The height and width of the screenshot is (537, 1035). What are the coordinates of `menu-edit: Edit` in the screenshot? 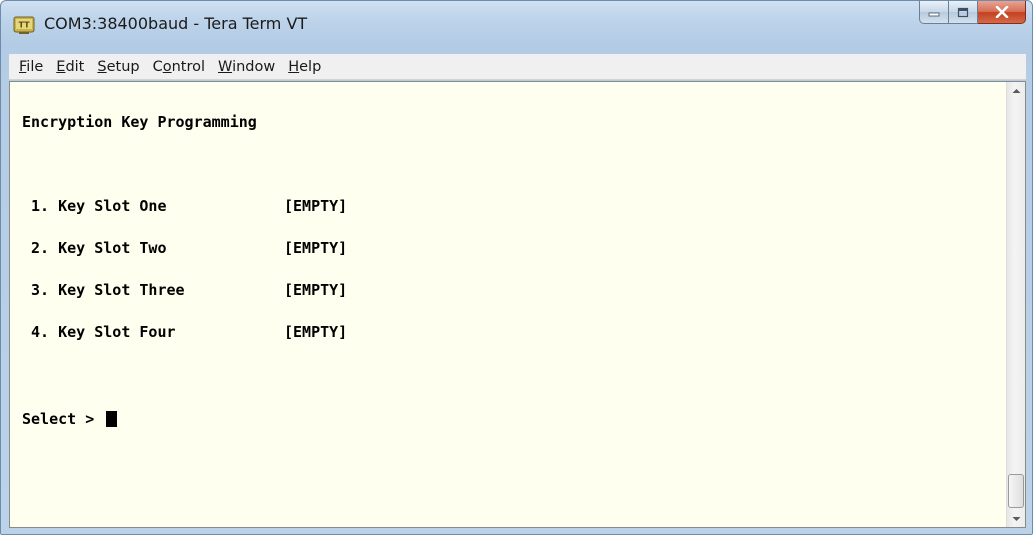 It's located at (70, 67).